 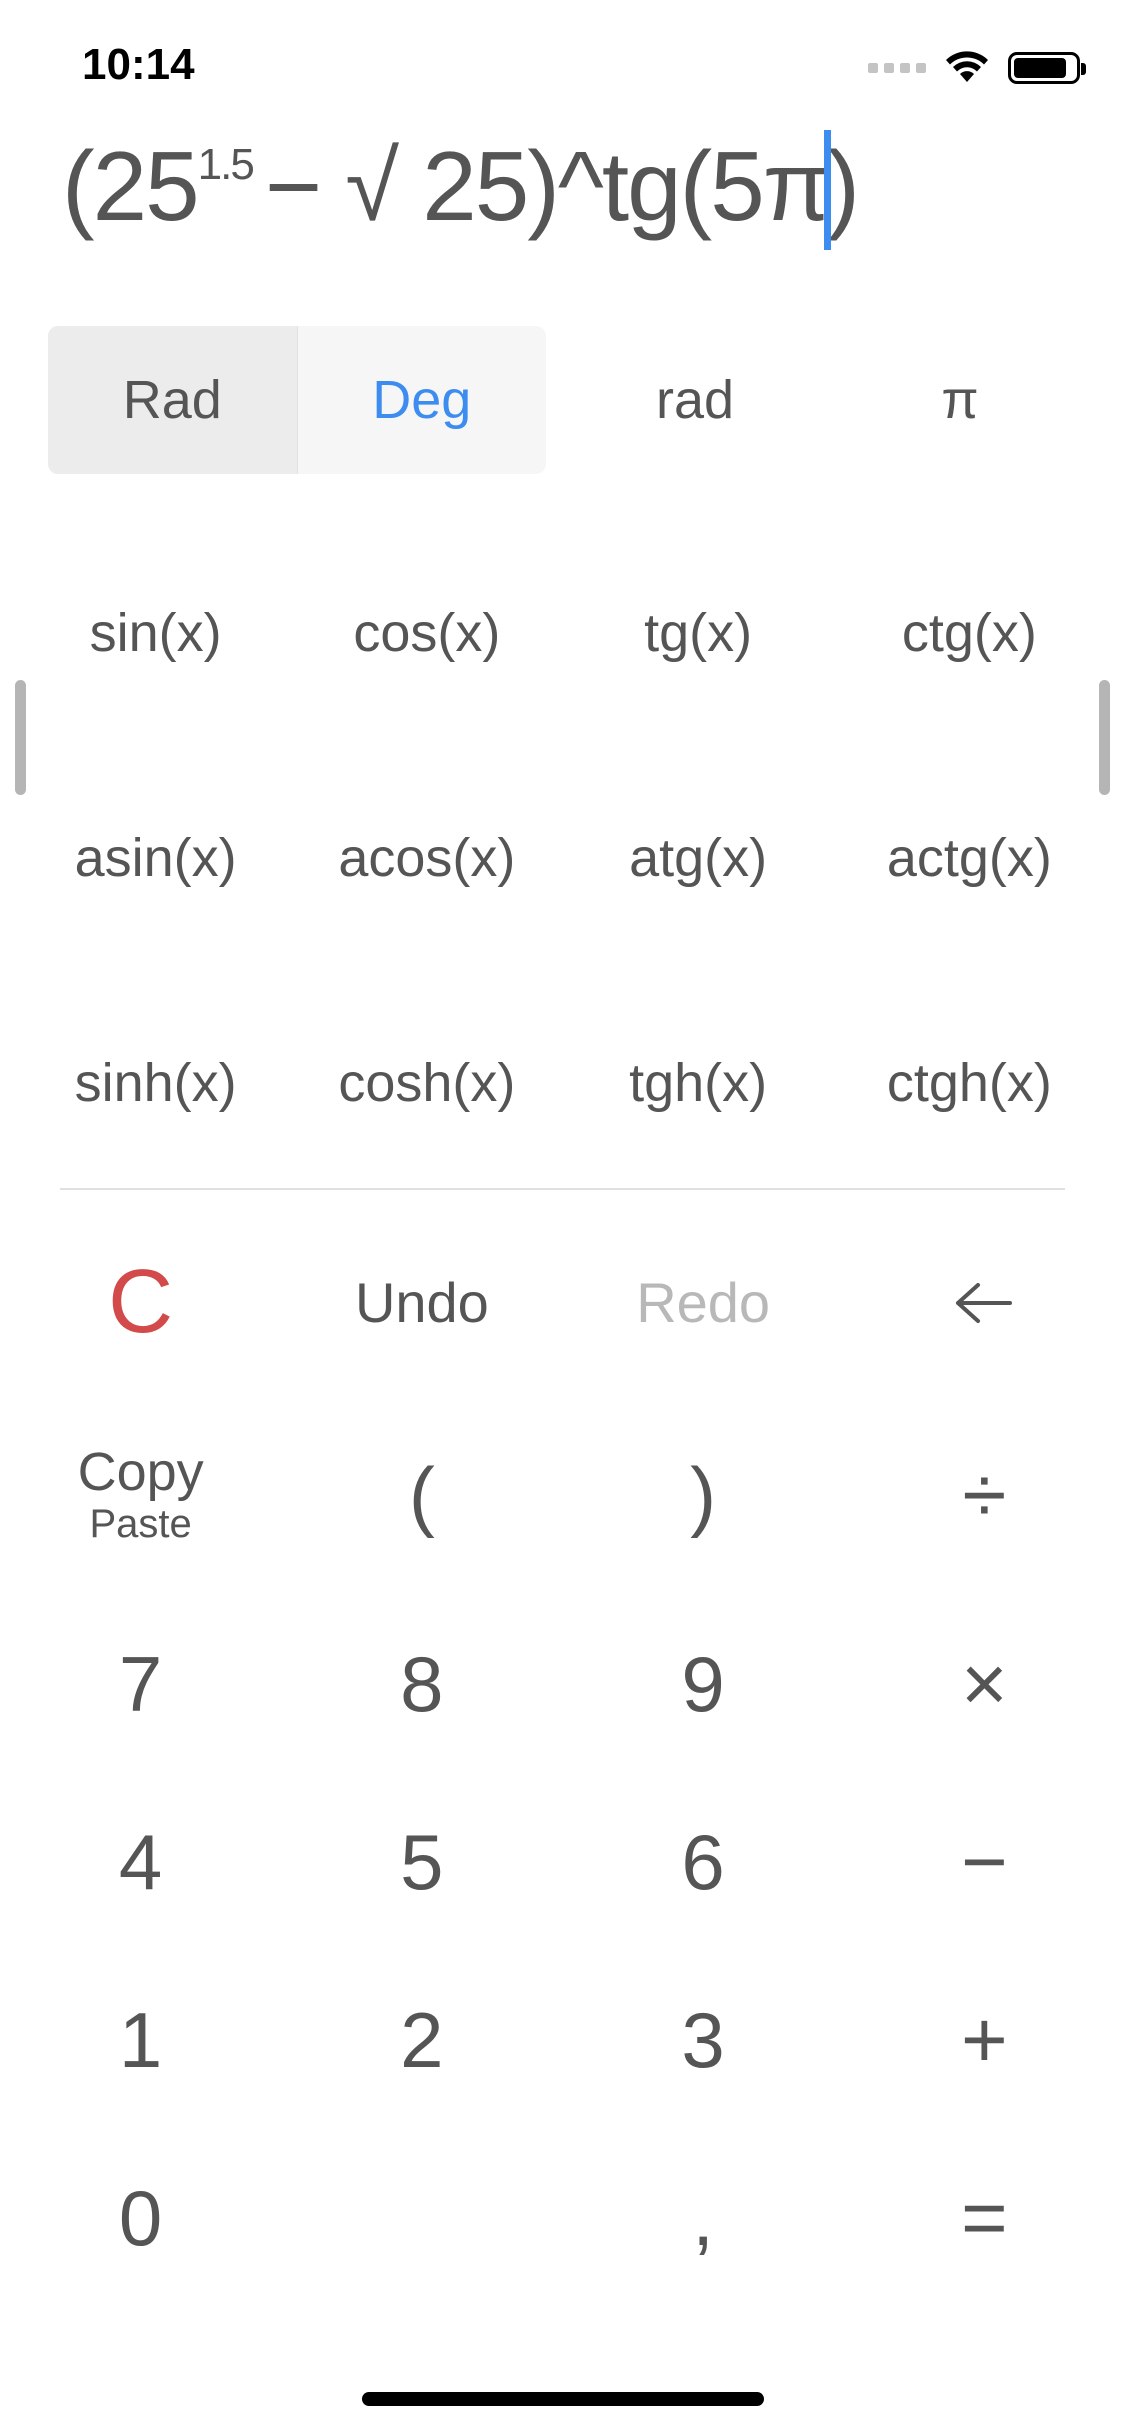 I want to click on copy-paste-button: Copy Paste, so click(x=140, y=1495).